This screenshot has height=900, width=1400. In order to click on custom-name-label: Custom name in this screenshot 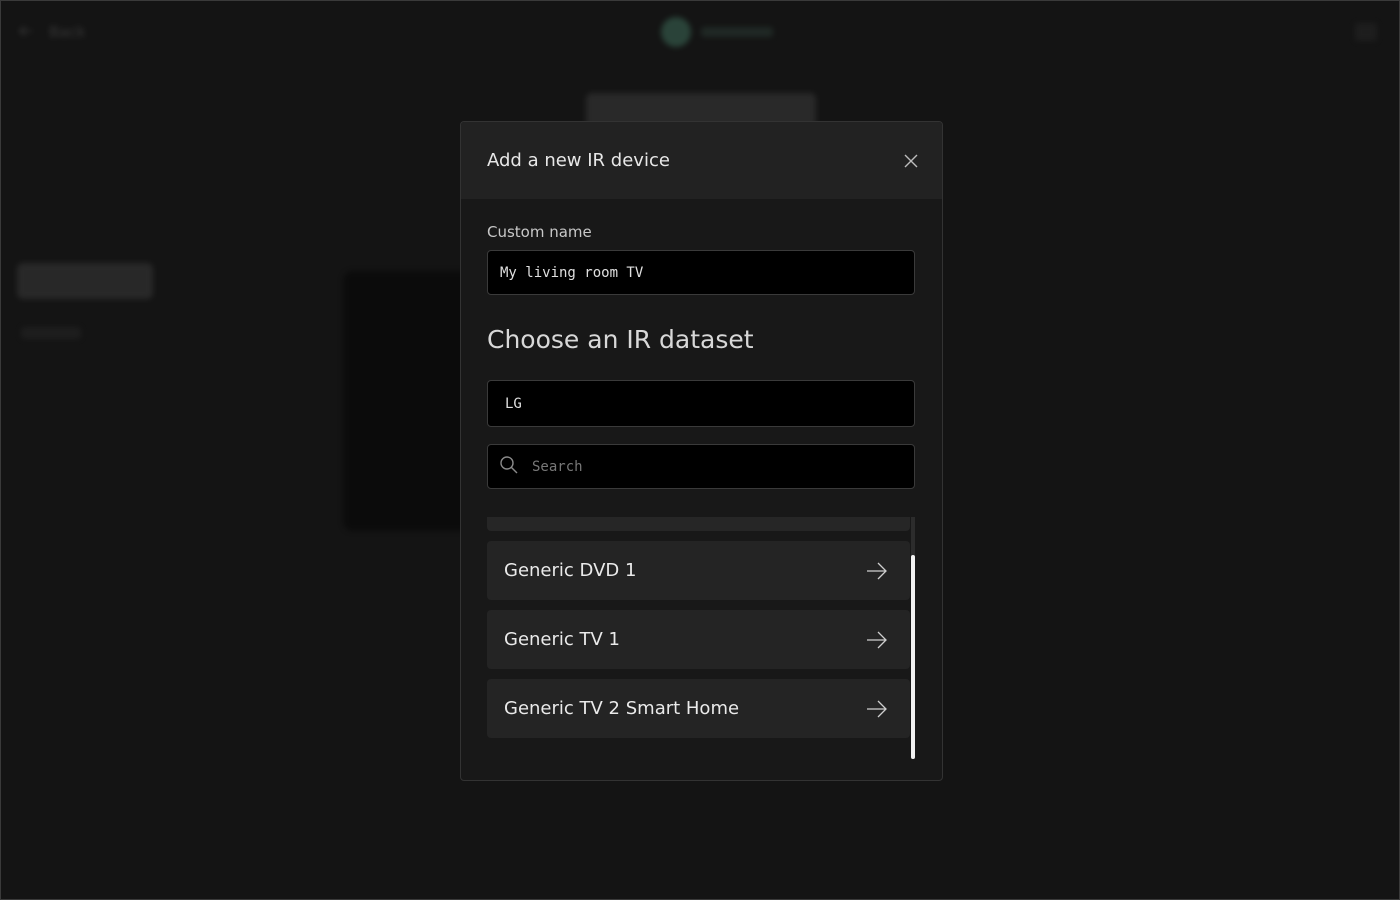, I will do `click(539, 232)`.